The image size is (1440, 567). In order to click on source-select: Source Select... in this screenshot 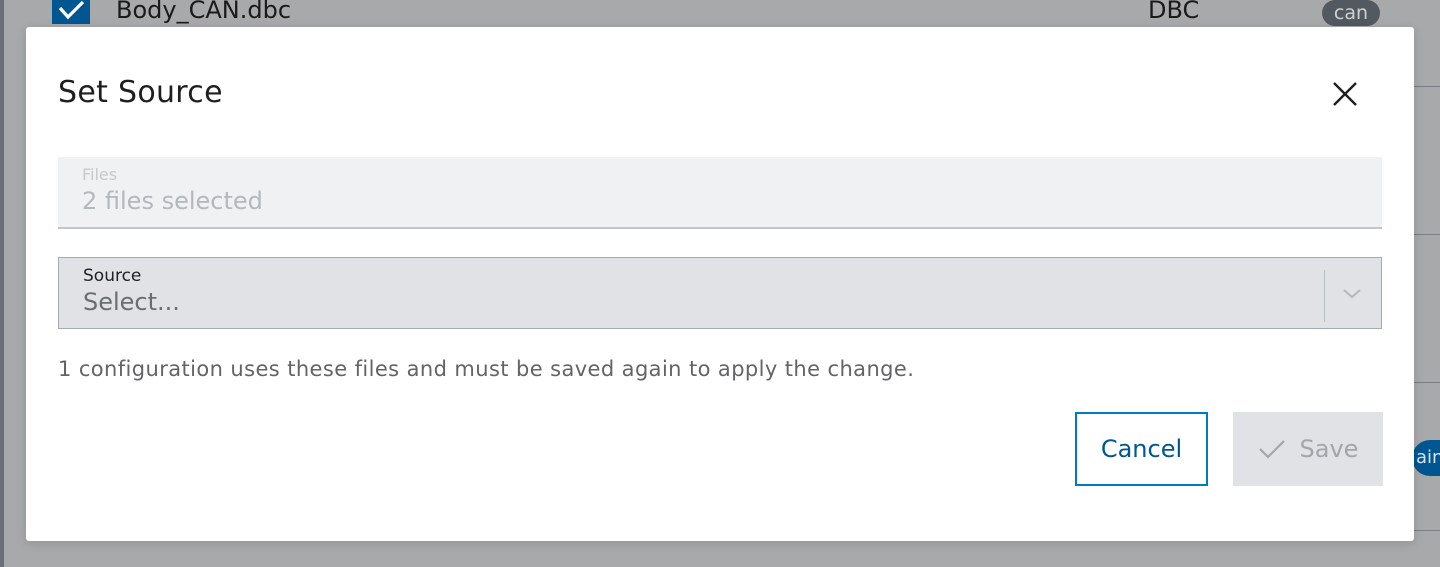, I will do `click(720, 293)`.